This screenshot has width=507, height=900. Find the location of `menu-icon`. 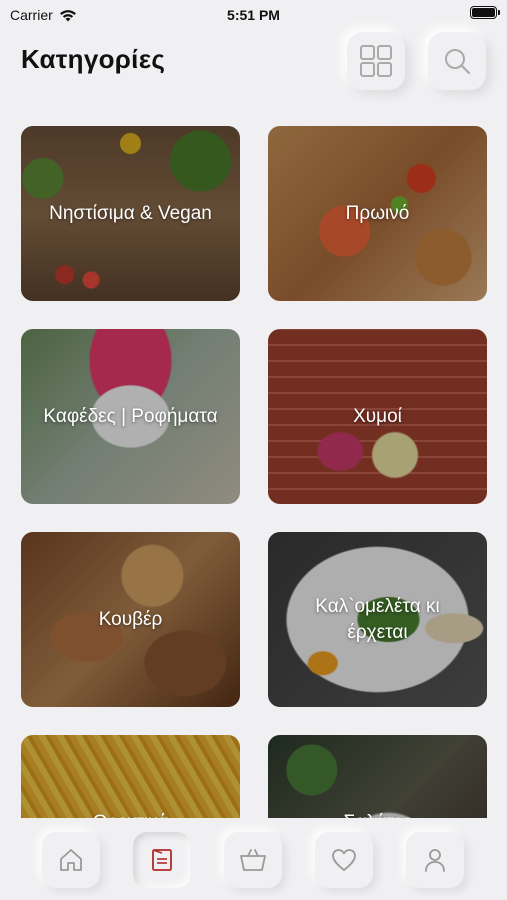

menu-icon is located at coordinates (162, 860).